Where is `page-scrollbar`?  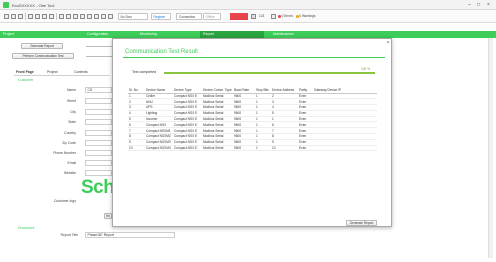
page-scrollbar is located at coordinates (490, 148).